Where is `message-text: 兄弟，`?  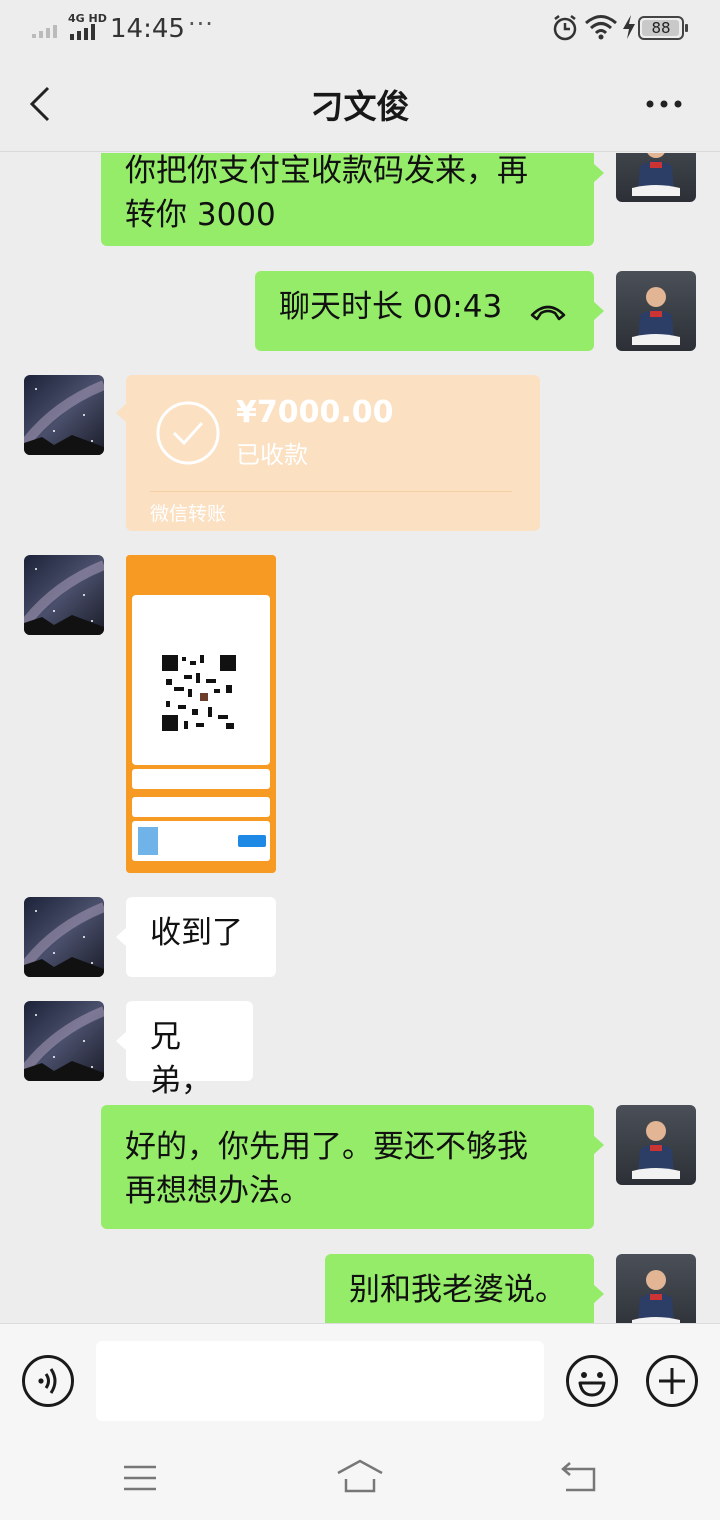 message-text: 兄弟， is located at coordinates (181, 1059).